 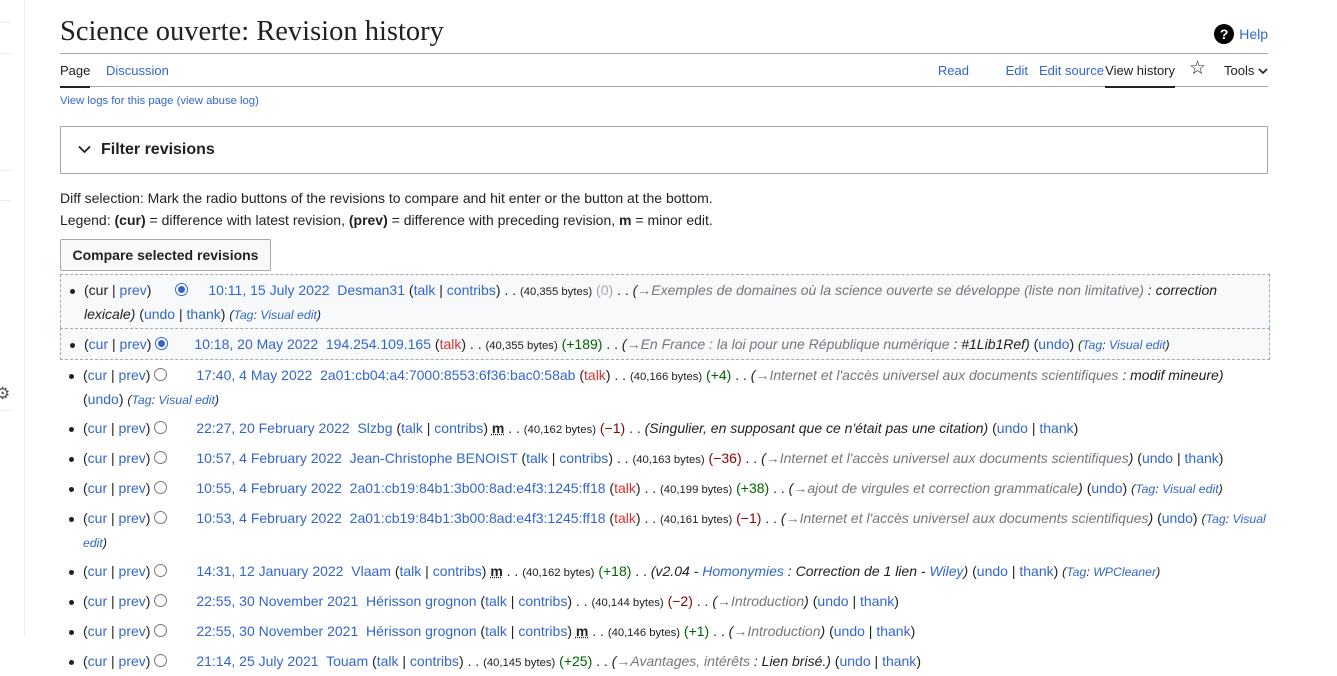 What do you see at coordinates (421, 601) in the screenshot?
I see `user-link: Hérisson grognon` at bounding box center [421, 601].